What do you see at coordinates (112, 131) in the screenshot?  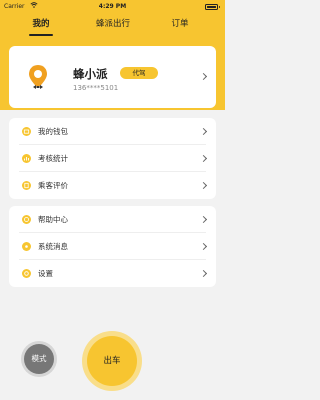 I see `menu-item-wallet: 我的钱包` at bounding box center [112, 131].